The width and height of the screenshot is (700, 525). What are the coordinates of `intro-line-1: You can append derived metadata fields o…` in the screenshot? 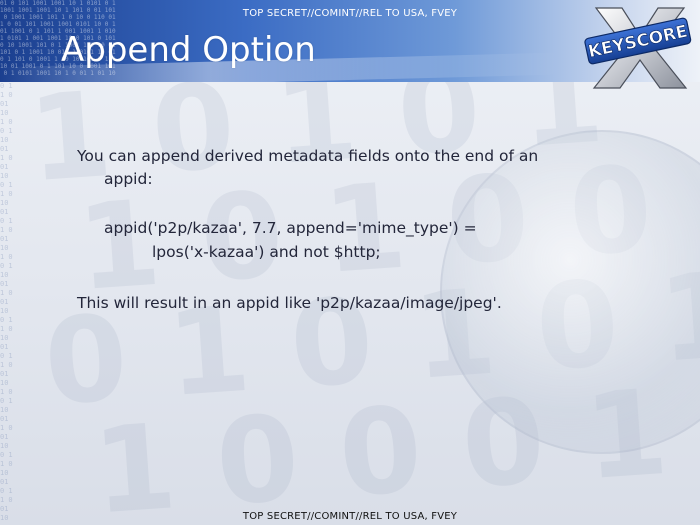 It's located at (308, 156).